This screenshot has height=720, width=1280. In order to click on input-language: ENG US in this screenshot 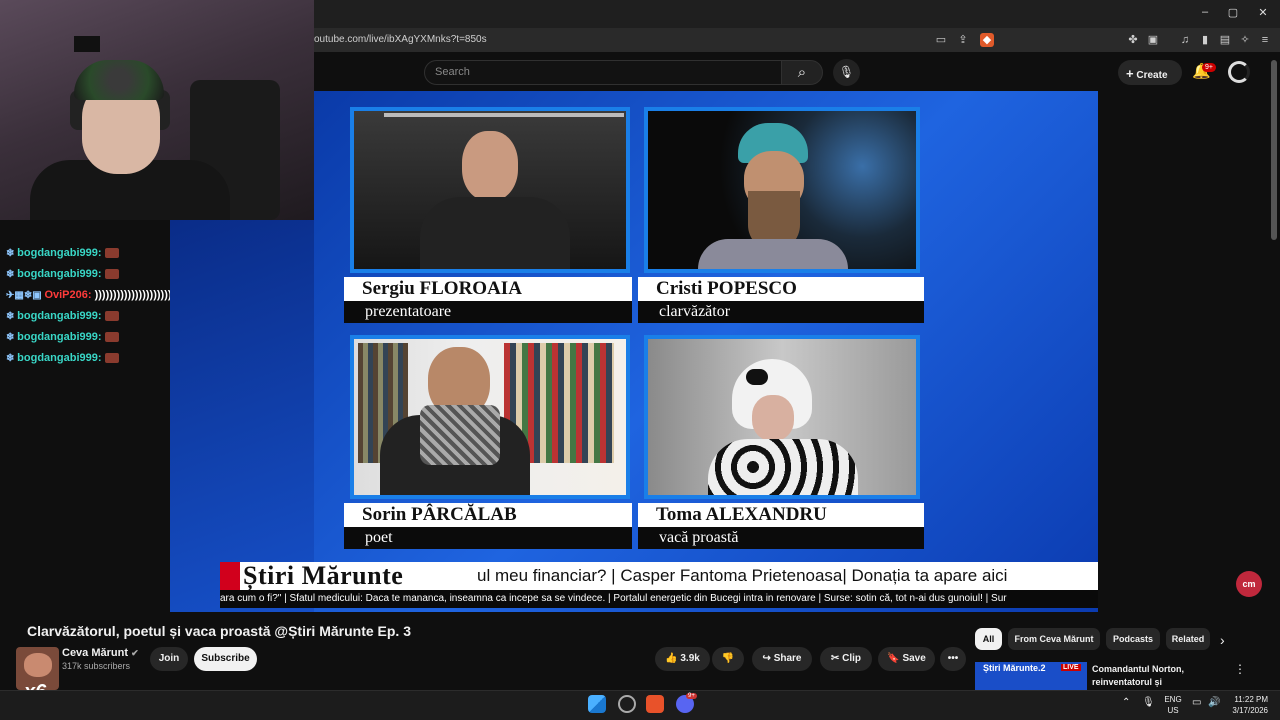, I will do `click(1173, 705)`.